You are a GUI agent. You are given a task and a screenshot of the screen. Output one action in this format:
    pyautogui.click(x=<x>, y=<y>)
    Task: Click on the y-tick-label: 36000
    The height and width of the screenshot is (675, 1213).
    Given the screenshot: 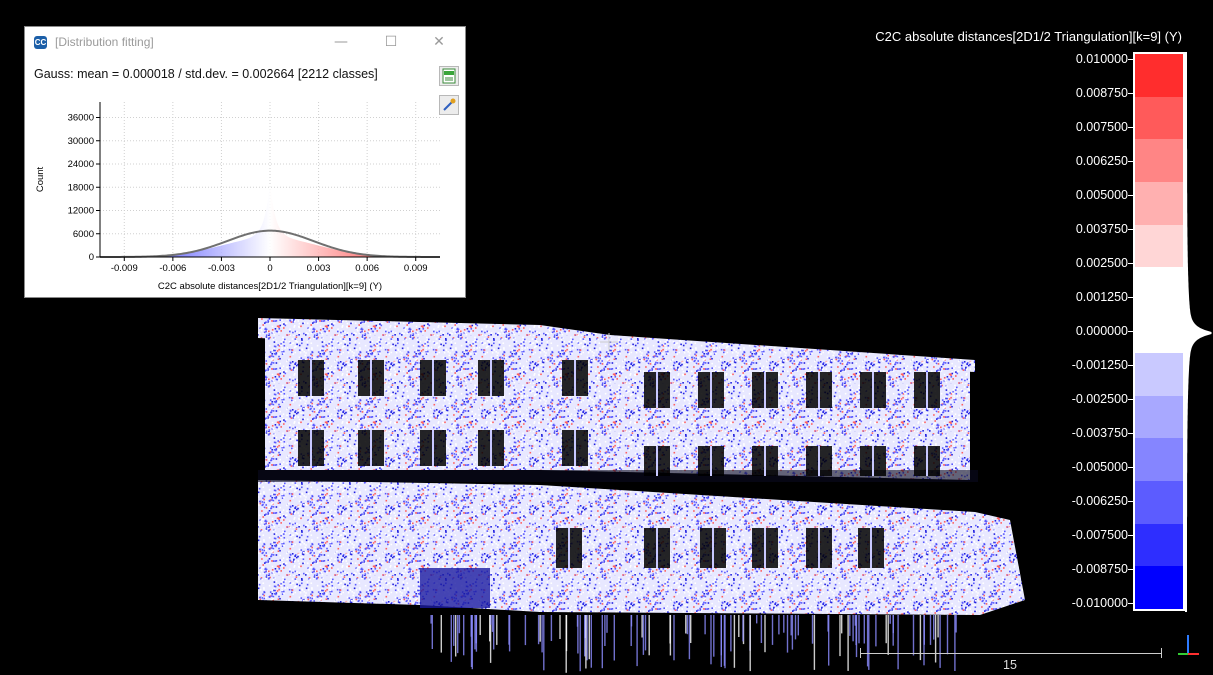 What is the action you would take?
    pyautogui.click(x=81, y=118)
    